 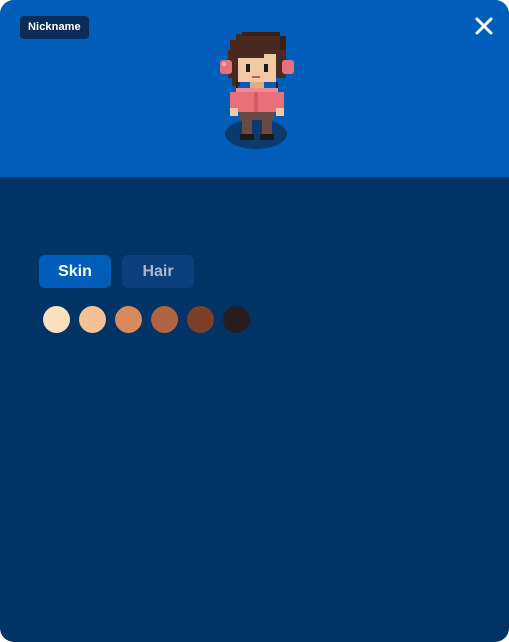 I want to click on skin-color-swatches, so click(x=146, y=319).